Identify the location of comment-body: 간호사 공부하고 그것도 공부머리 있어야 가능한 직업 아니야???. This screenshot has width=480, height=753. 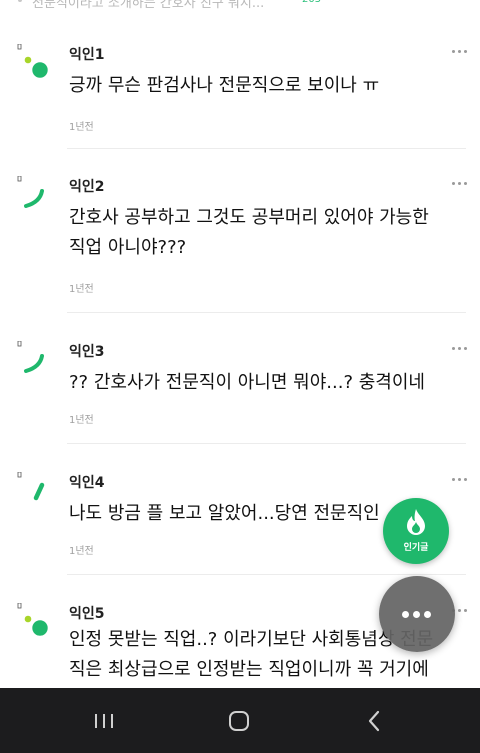
(249, 232).